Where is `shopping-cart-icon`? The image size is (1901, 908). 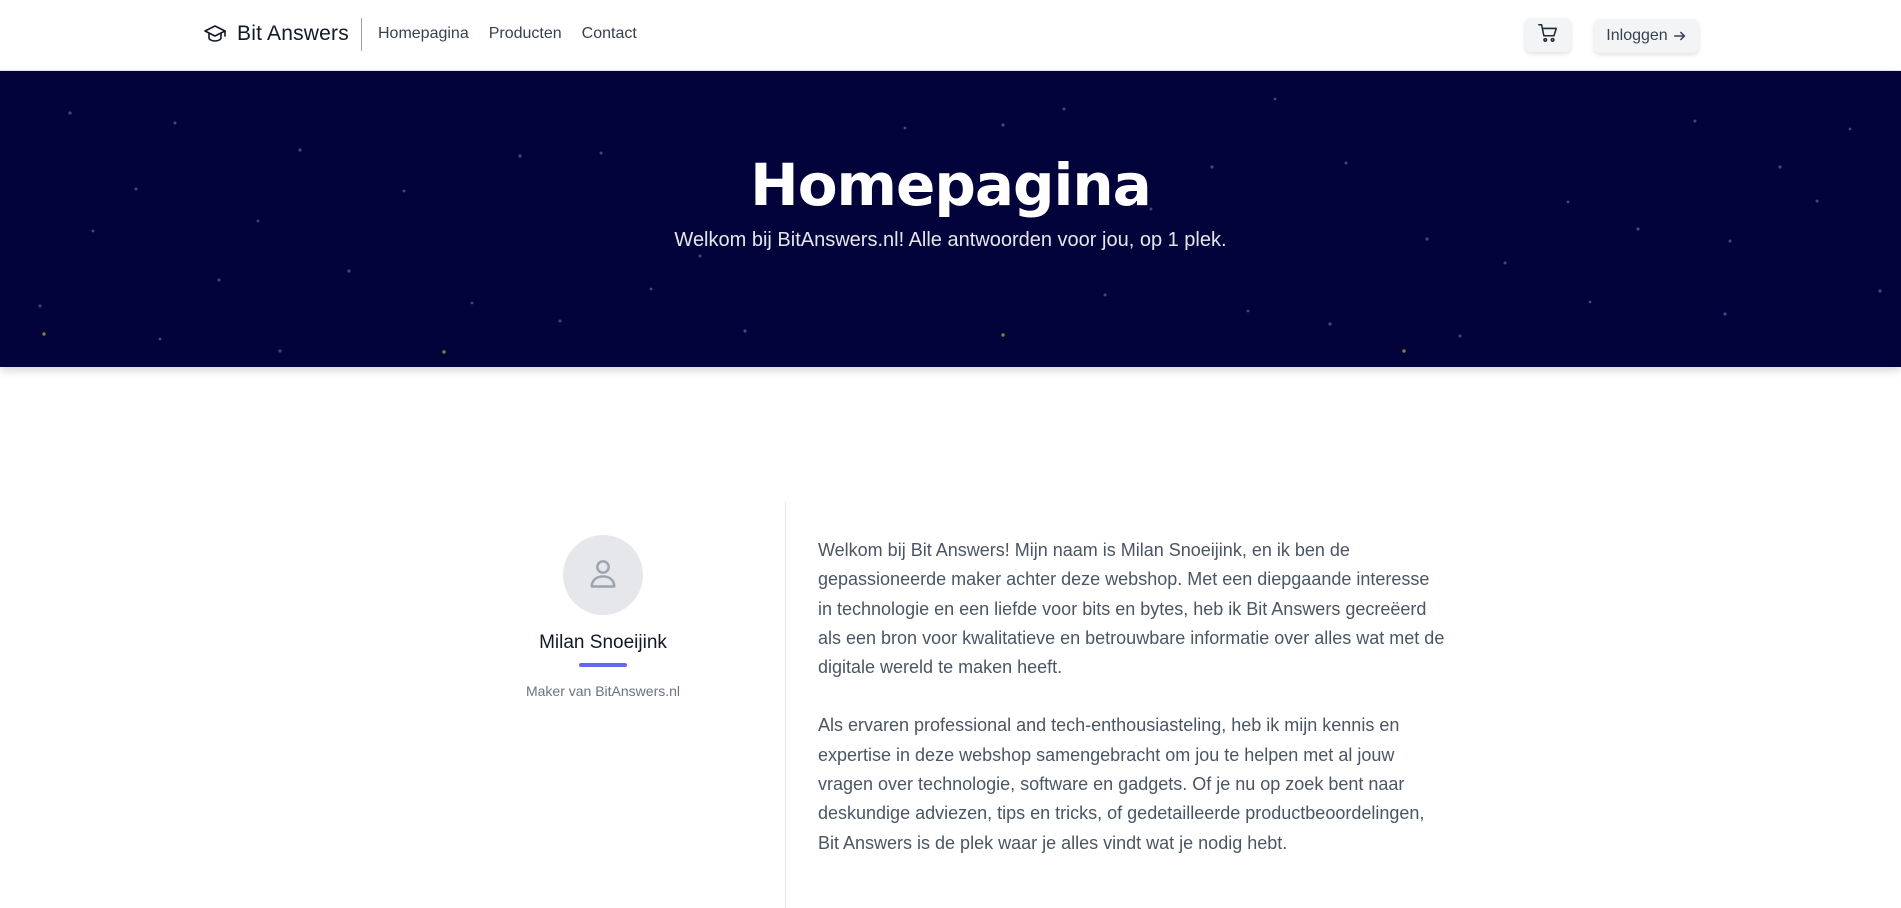 shopping-cart-icon is located at coordinates (1548, 35).